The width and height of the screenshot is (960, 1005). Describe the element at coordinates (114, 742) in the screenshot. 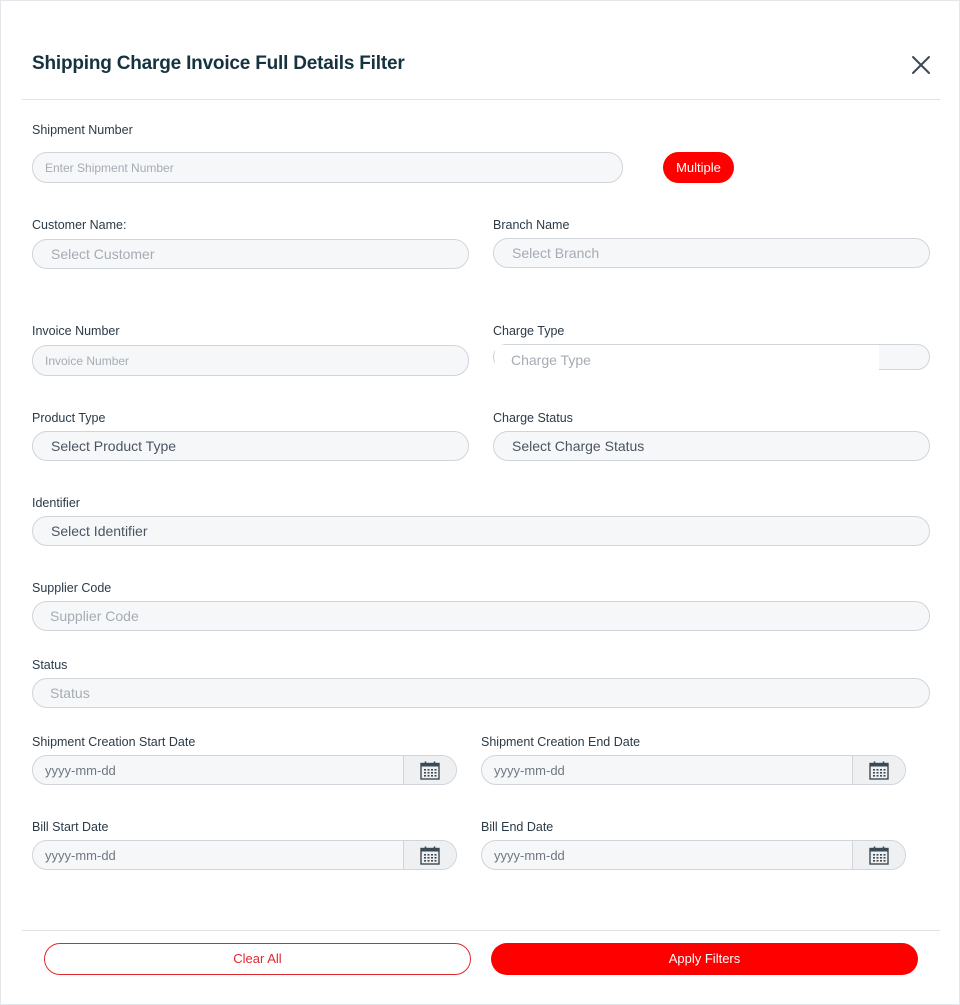

I see `creation-start-date-label: Shipment Creation Start Date` at that location.